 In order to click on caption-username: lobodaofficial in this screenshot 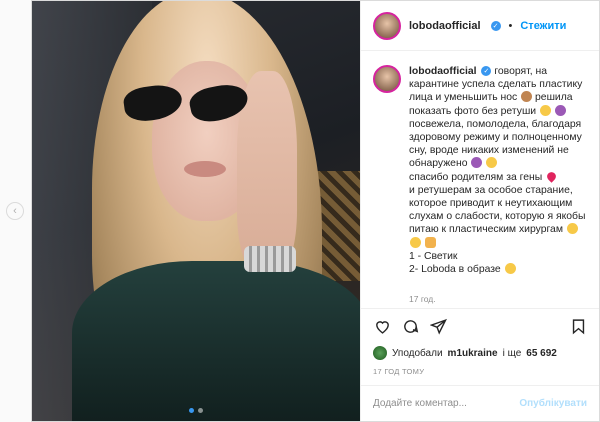, I will do `click(443, 71)`.